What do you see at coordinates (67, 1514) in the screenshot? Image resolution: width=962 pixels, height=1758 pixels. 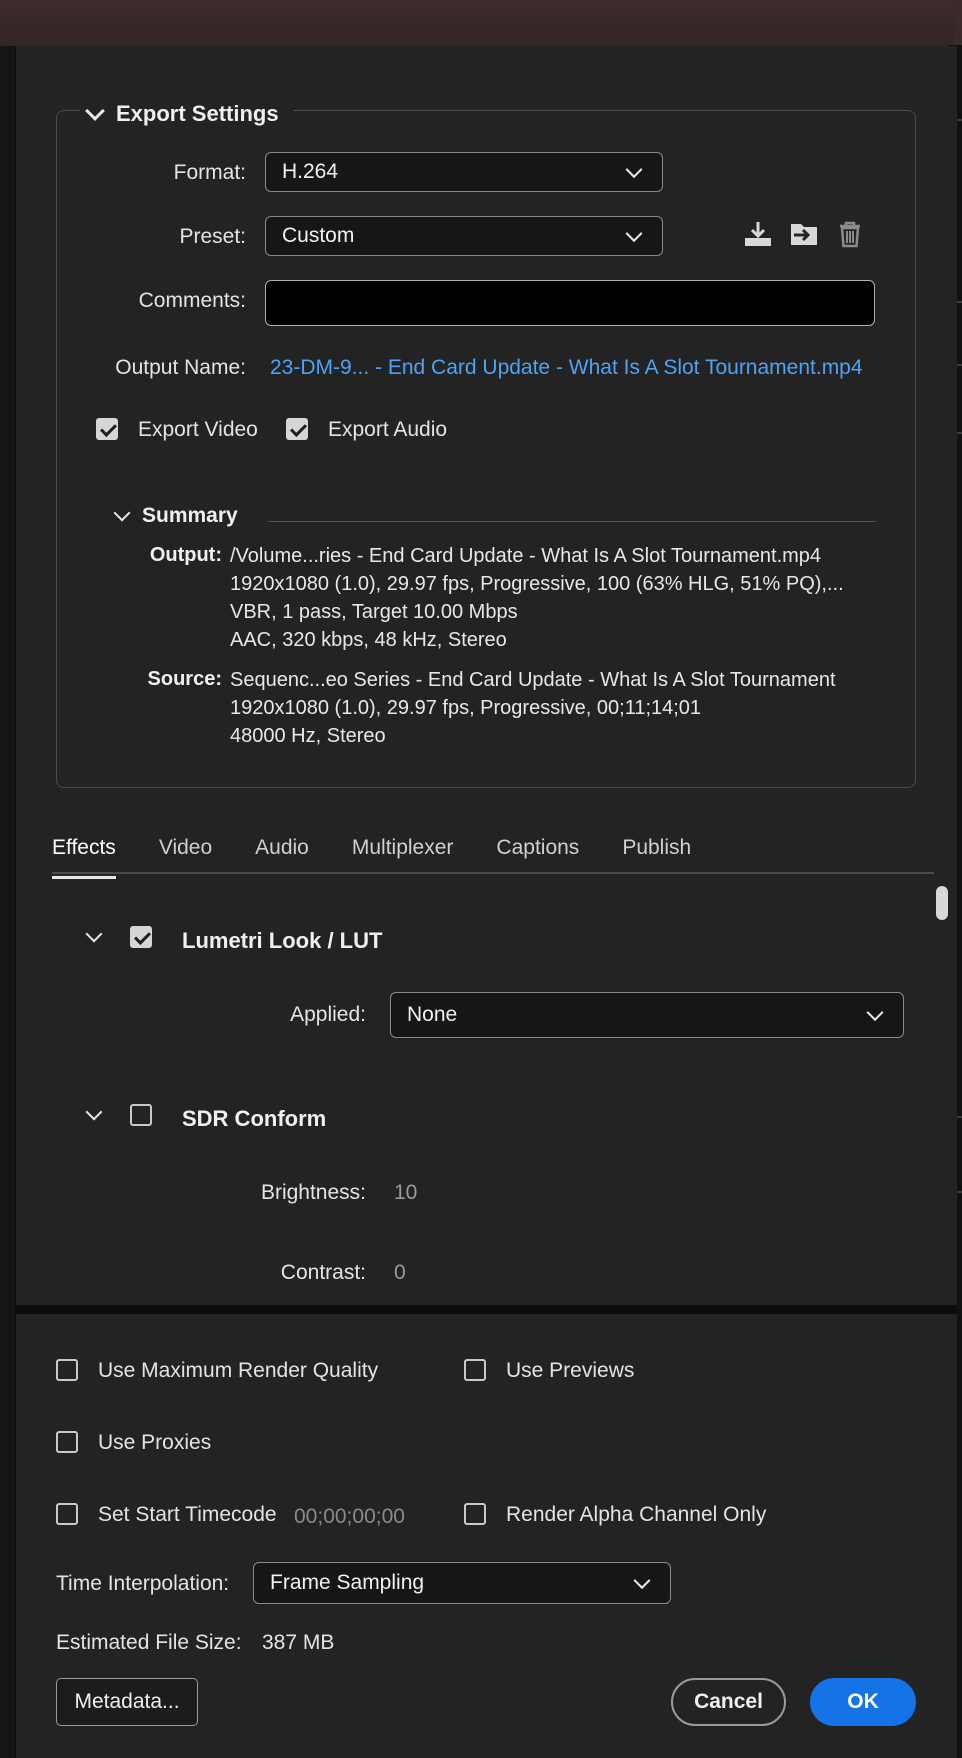 I see `start-timecode-checkbox` at bounding box center [67, 1514].